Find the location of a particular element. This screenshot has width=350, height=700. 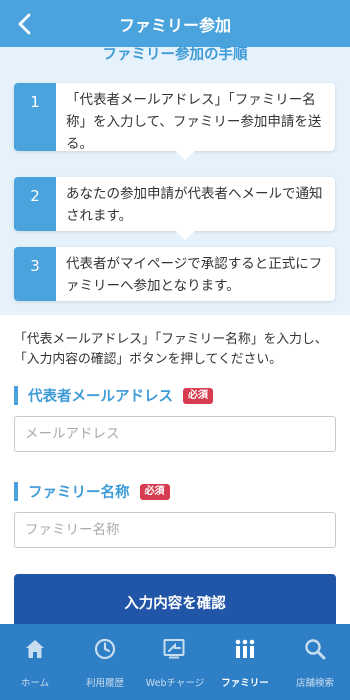

app-header: ファミリー参加 is located at coordinates (175, 23).